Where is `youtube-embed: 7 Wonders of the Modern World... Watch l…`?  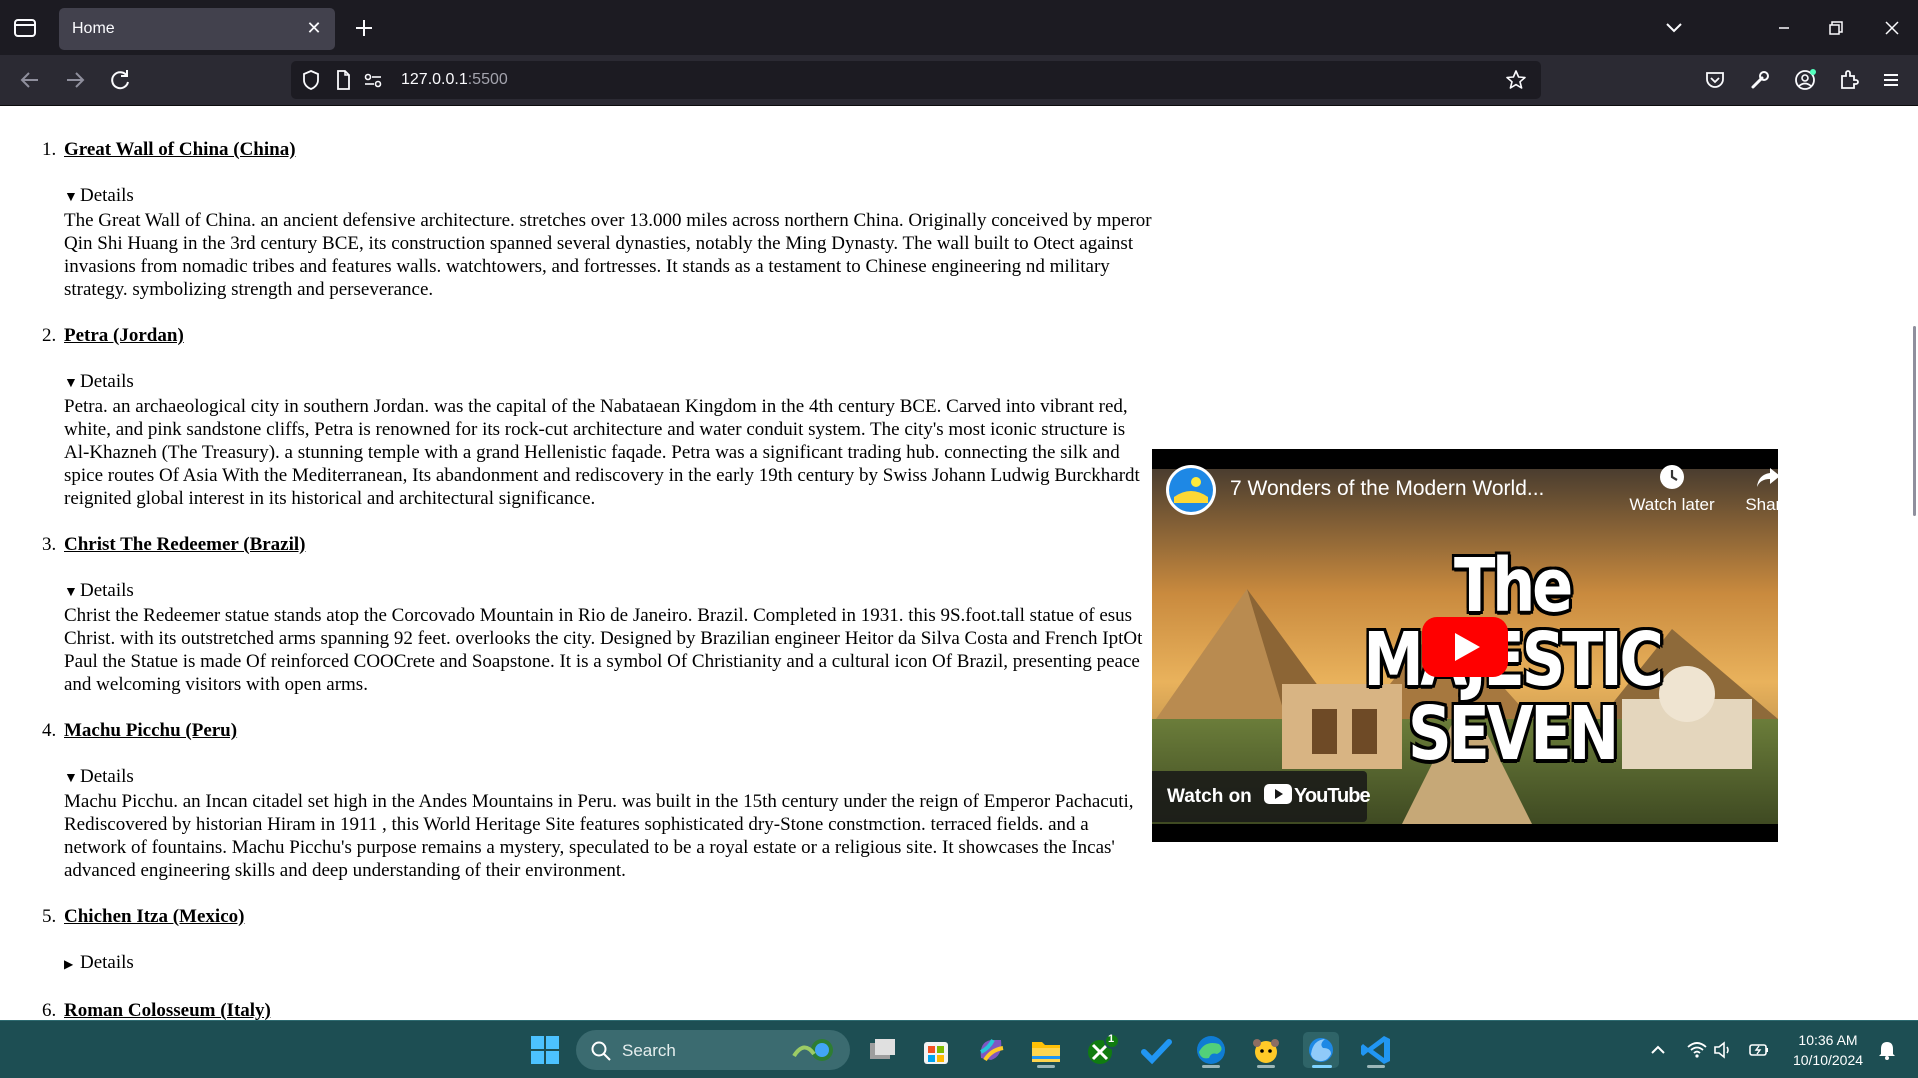 youtube-embed: 7 Wonders of the Modern World... Watch l… is located at coordinates (1465, 645).